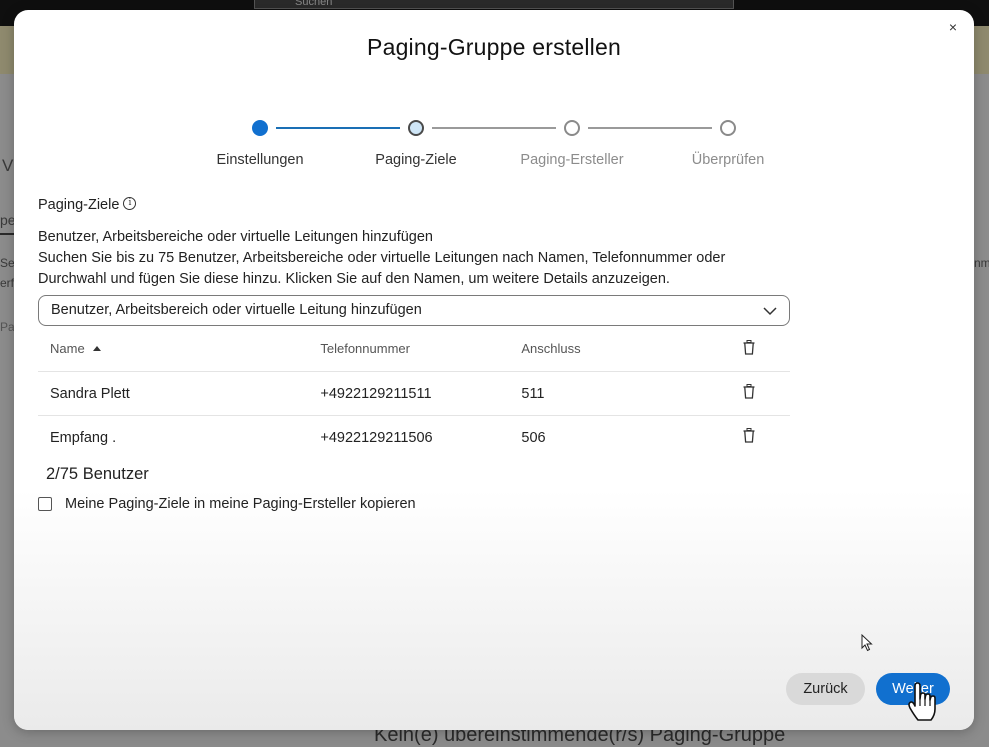 This screenshot has width=989, height=747. I want to click on section-label: Paging-Ziele i, so click(87, 205).